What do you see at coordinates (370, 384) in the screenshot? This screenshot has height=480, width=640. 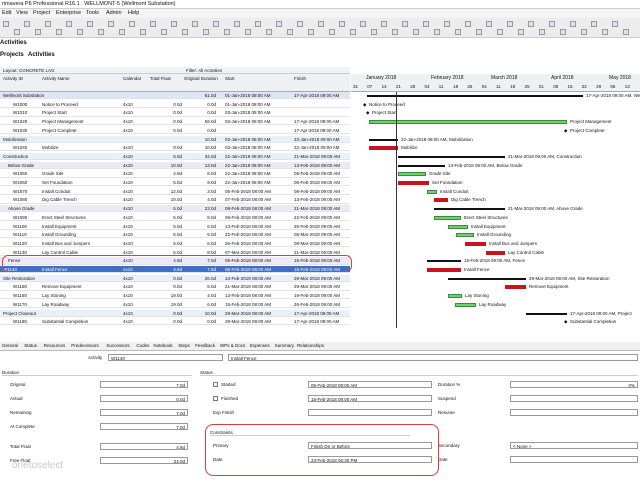 I see `started-date-field: 05-Feb-2018 08:00 AM` at bounding box center [370, 384].